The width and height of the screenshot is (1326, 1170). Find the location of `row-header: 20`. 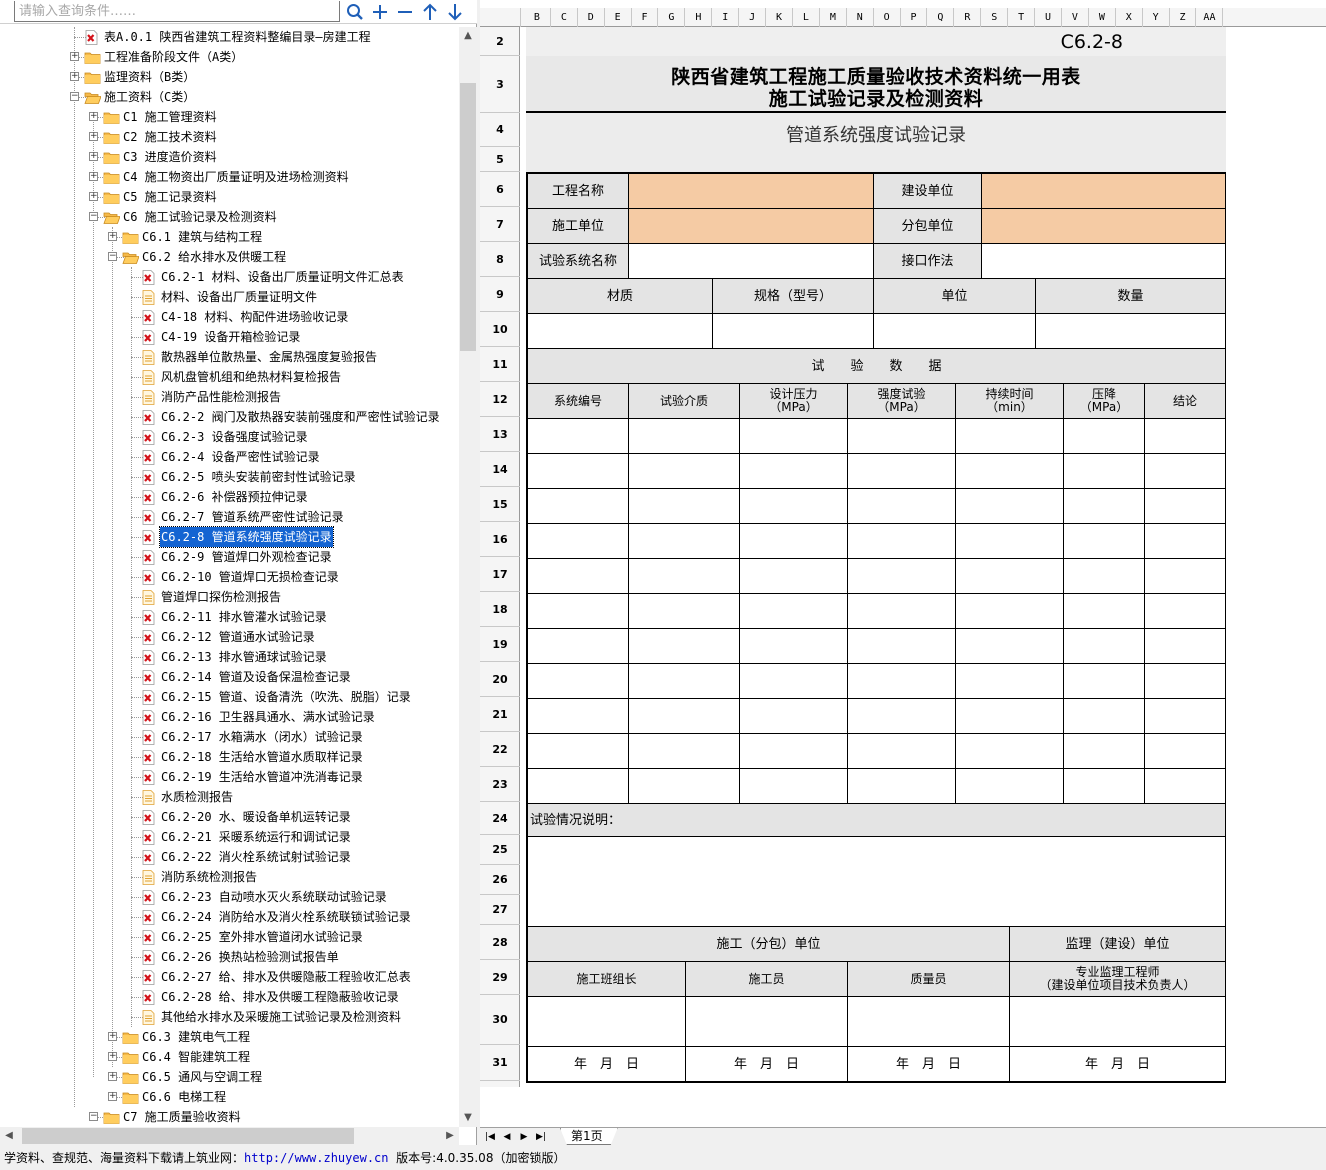

row-header: 20 is located at coordinates (500, 679).